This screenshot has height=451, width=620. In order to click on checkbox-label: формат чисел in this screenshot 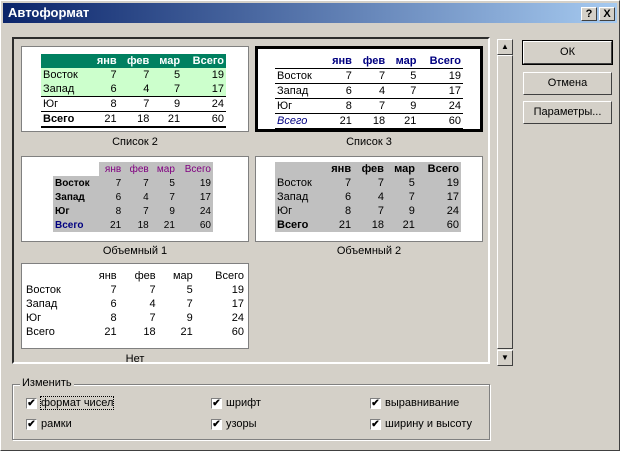, I will do `click(77, 403)`.